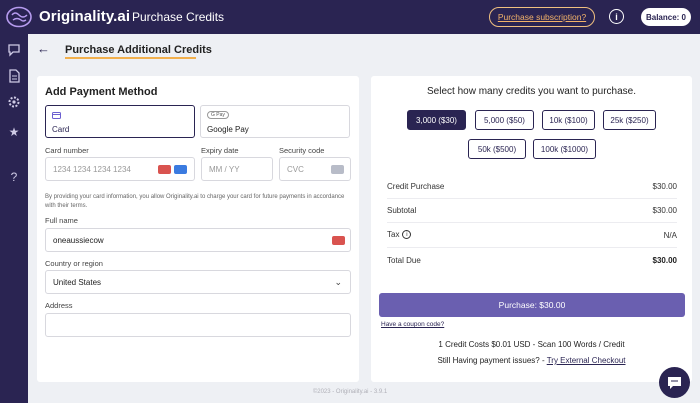 The width and height of the screenshot is (700, 403). Describe the element at coordinates (338, 281) in the screenshot. I see `chevron-down-icon: ⌄` at that location.